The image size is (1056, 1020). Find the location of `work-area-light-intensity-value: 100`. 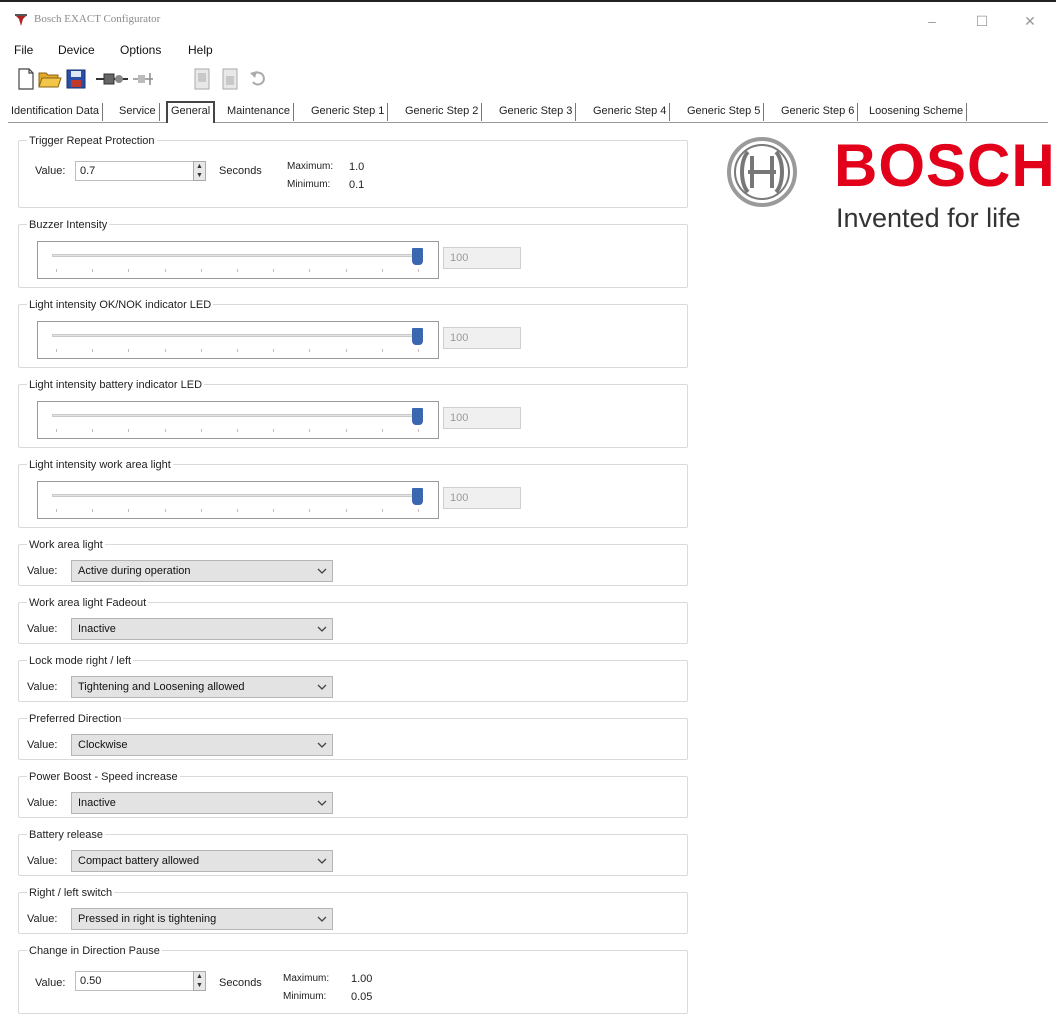

work-area-light-intensity-value: 100 is located at coordinates (482, 498).